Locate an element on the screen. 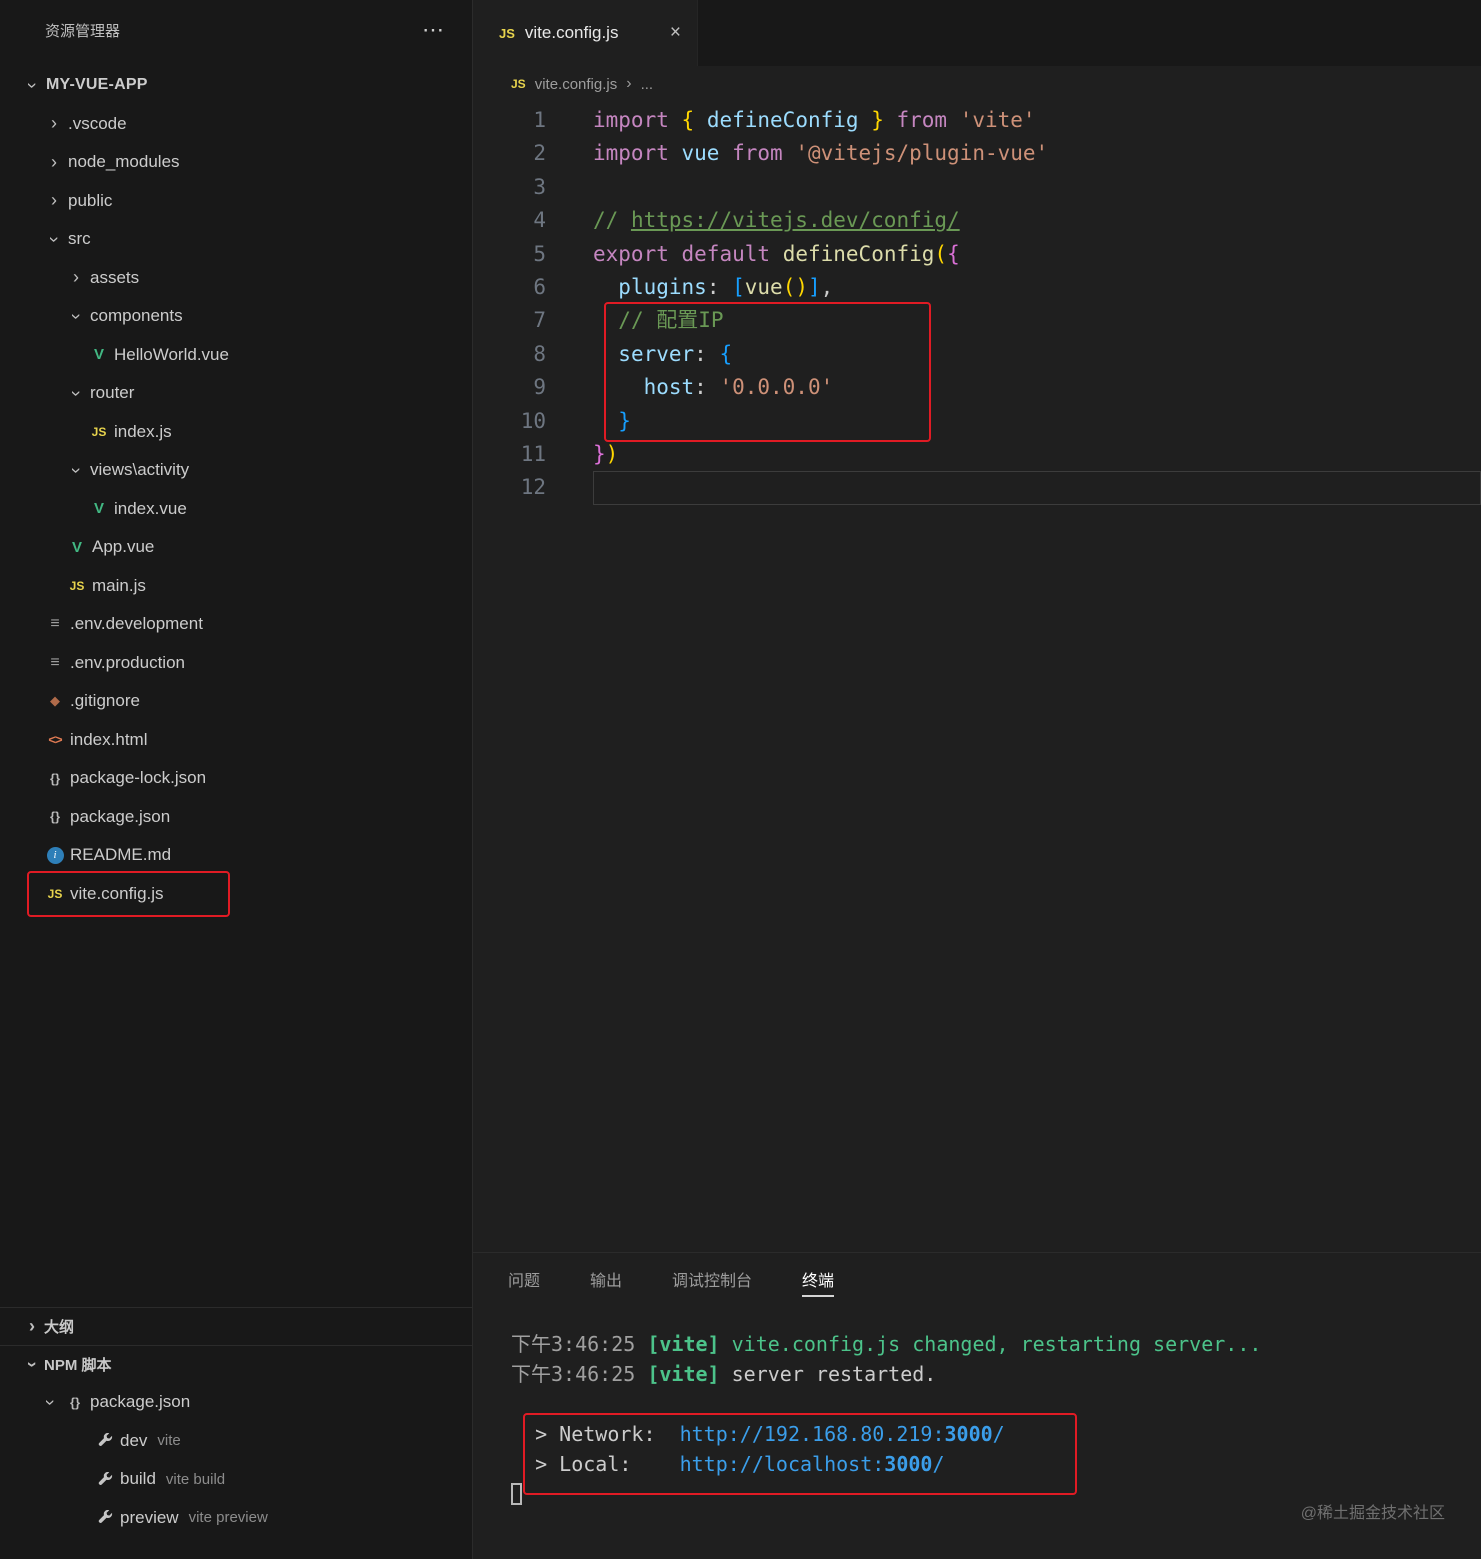  tree-item: {} package.json is located at coordinates (236, 817).